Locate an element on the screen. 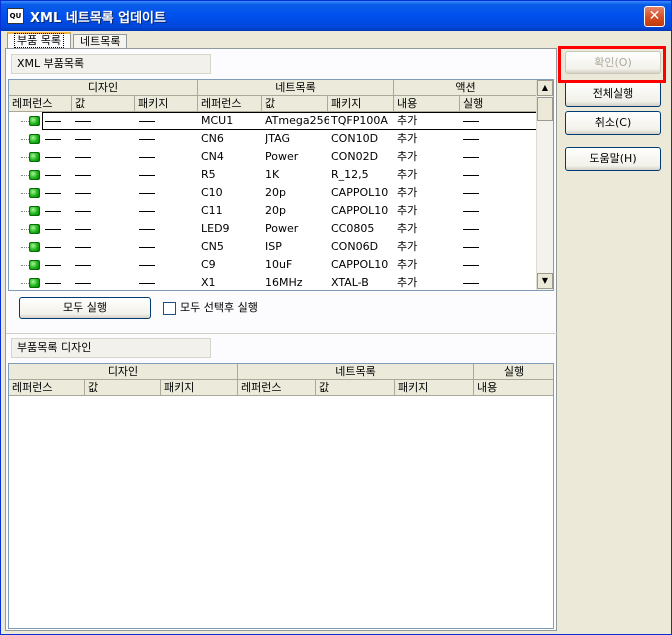 The width and height of the screenshot is (672, 635). lower-col-design-package: 패키지 is located at coordinates (199, 388).